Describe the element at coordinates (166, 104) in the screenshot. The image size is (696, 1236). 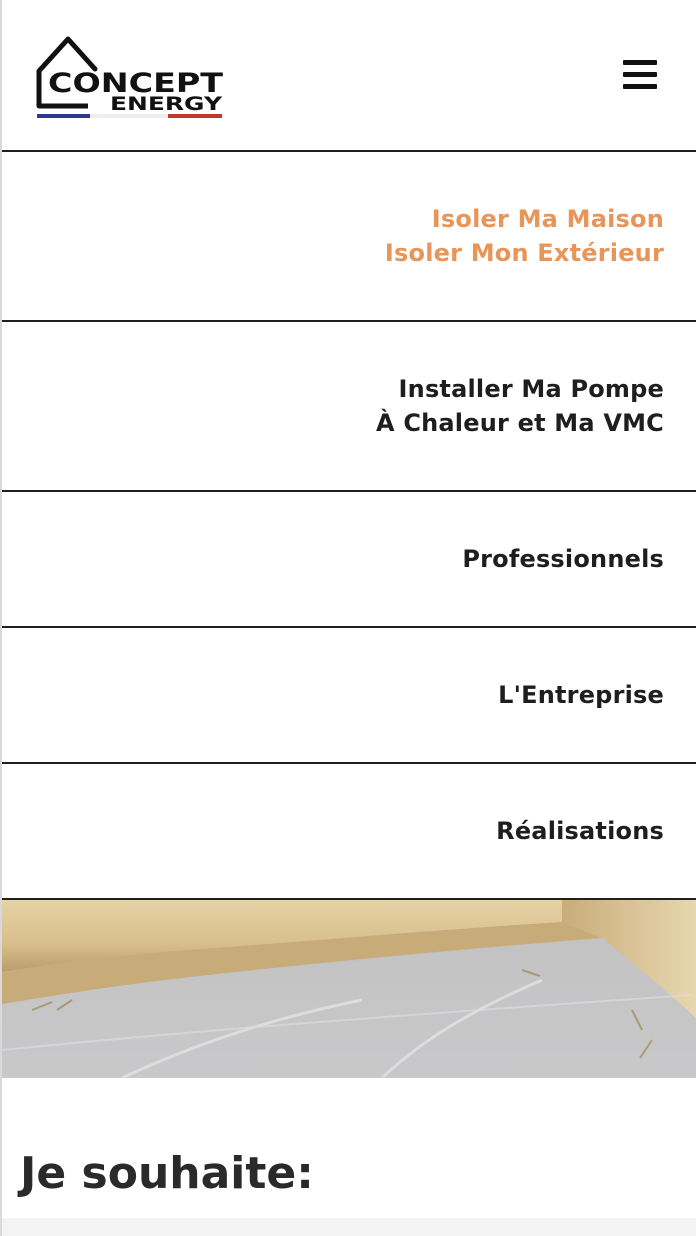
I see `logo-text-bottom: ENERGY` at that location.